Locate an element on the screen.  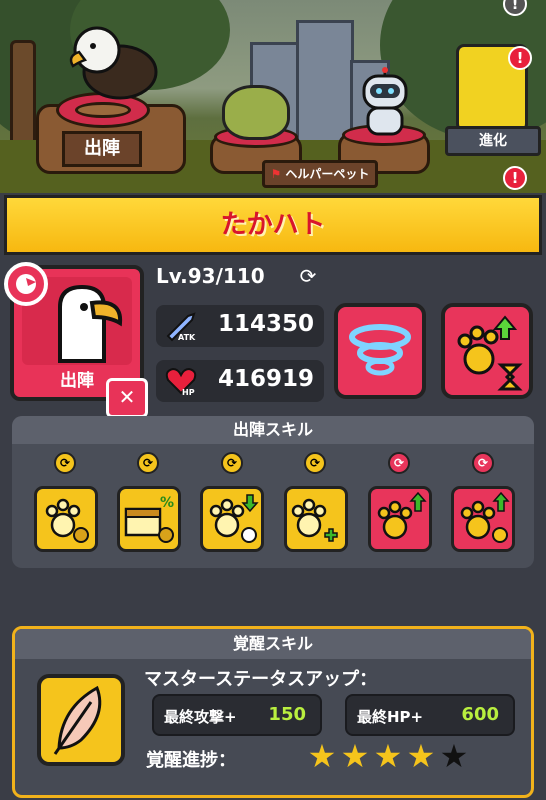
final-atk-bonus: 最終攻撃+ 150 is located at coordinates (237, 715).